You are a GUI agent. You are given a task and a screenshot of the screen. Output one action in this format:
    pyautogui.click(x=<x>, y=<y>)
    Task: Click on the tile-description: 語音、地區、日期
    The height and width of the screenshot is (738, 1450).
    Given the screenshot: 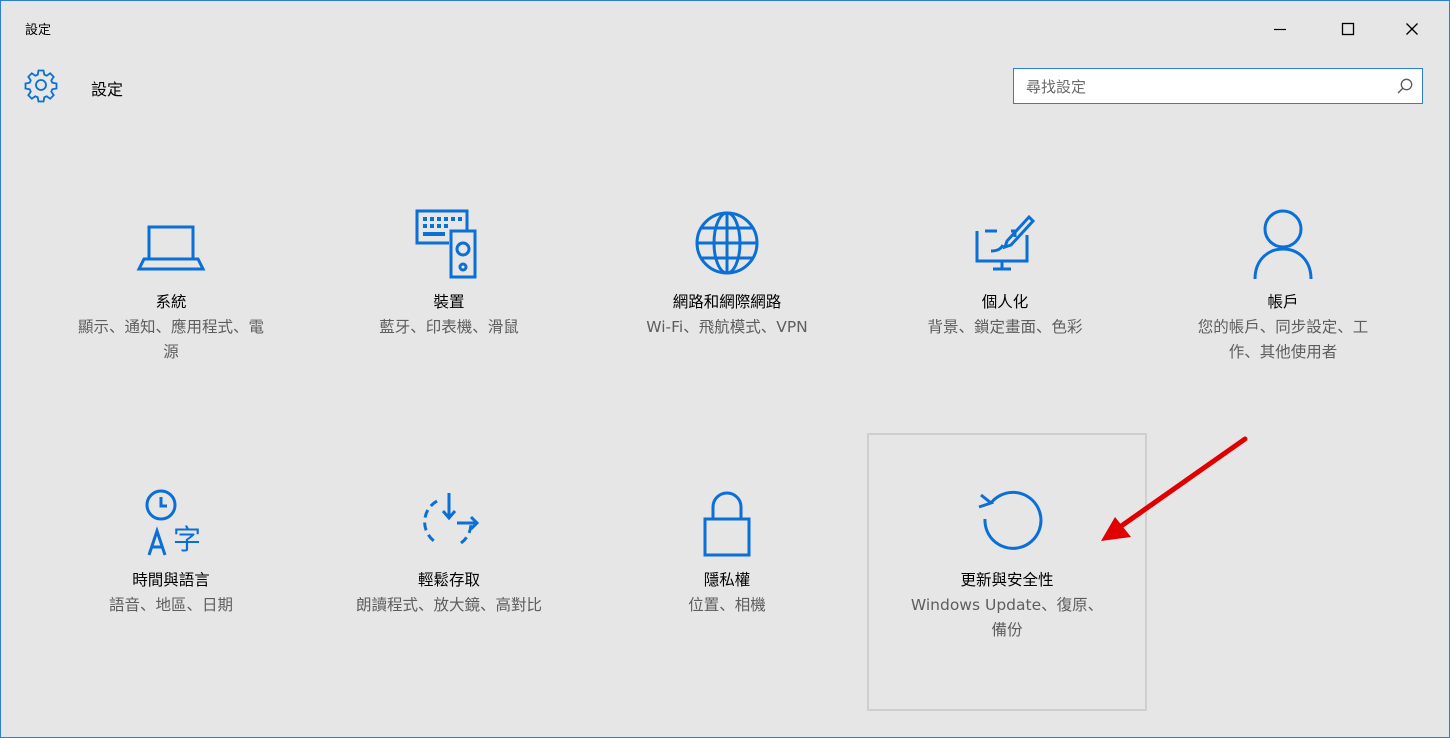 What is the action you would take?
    pyautogui.click(x=170, y=605)
    